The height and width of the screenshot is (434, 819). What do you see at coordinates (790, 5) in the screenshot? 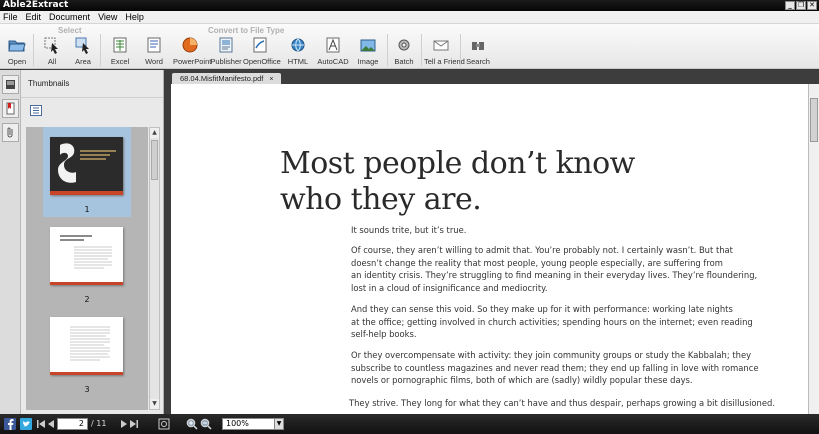
I see `minimize-button: _` at bounding box center [790, 5].